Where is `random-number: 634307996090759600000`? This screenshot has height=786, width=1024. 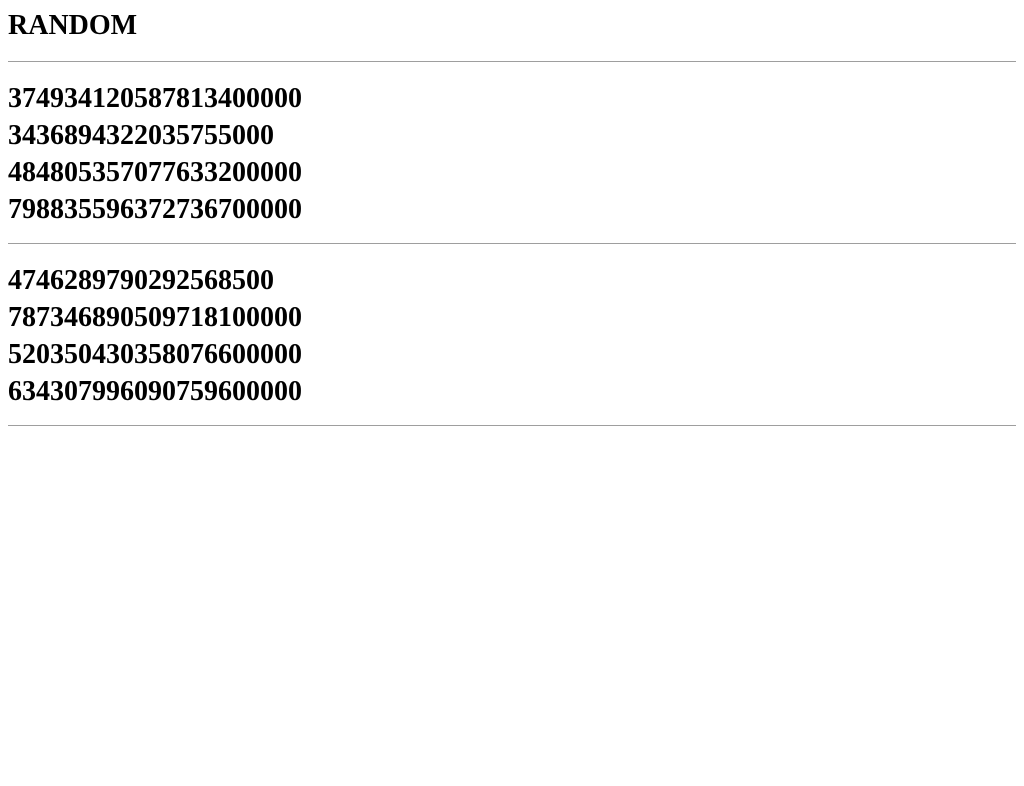
random-number: 634307996090759600000 is located at coordinates (155, 391).